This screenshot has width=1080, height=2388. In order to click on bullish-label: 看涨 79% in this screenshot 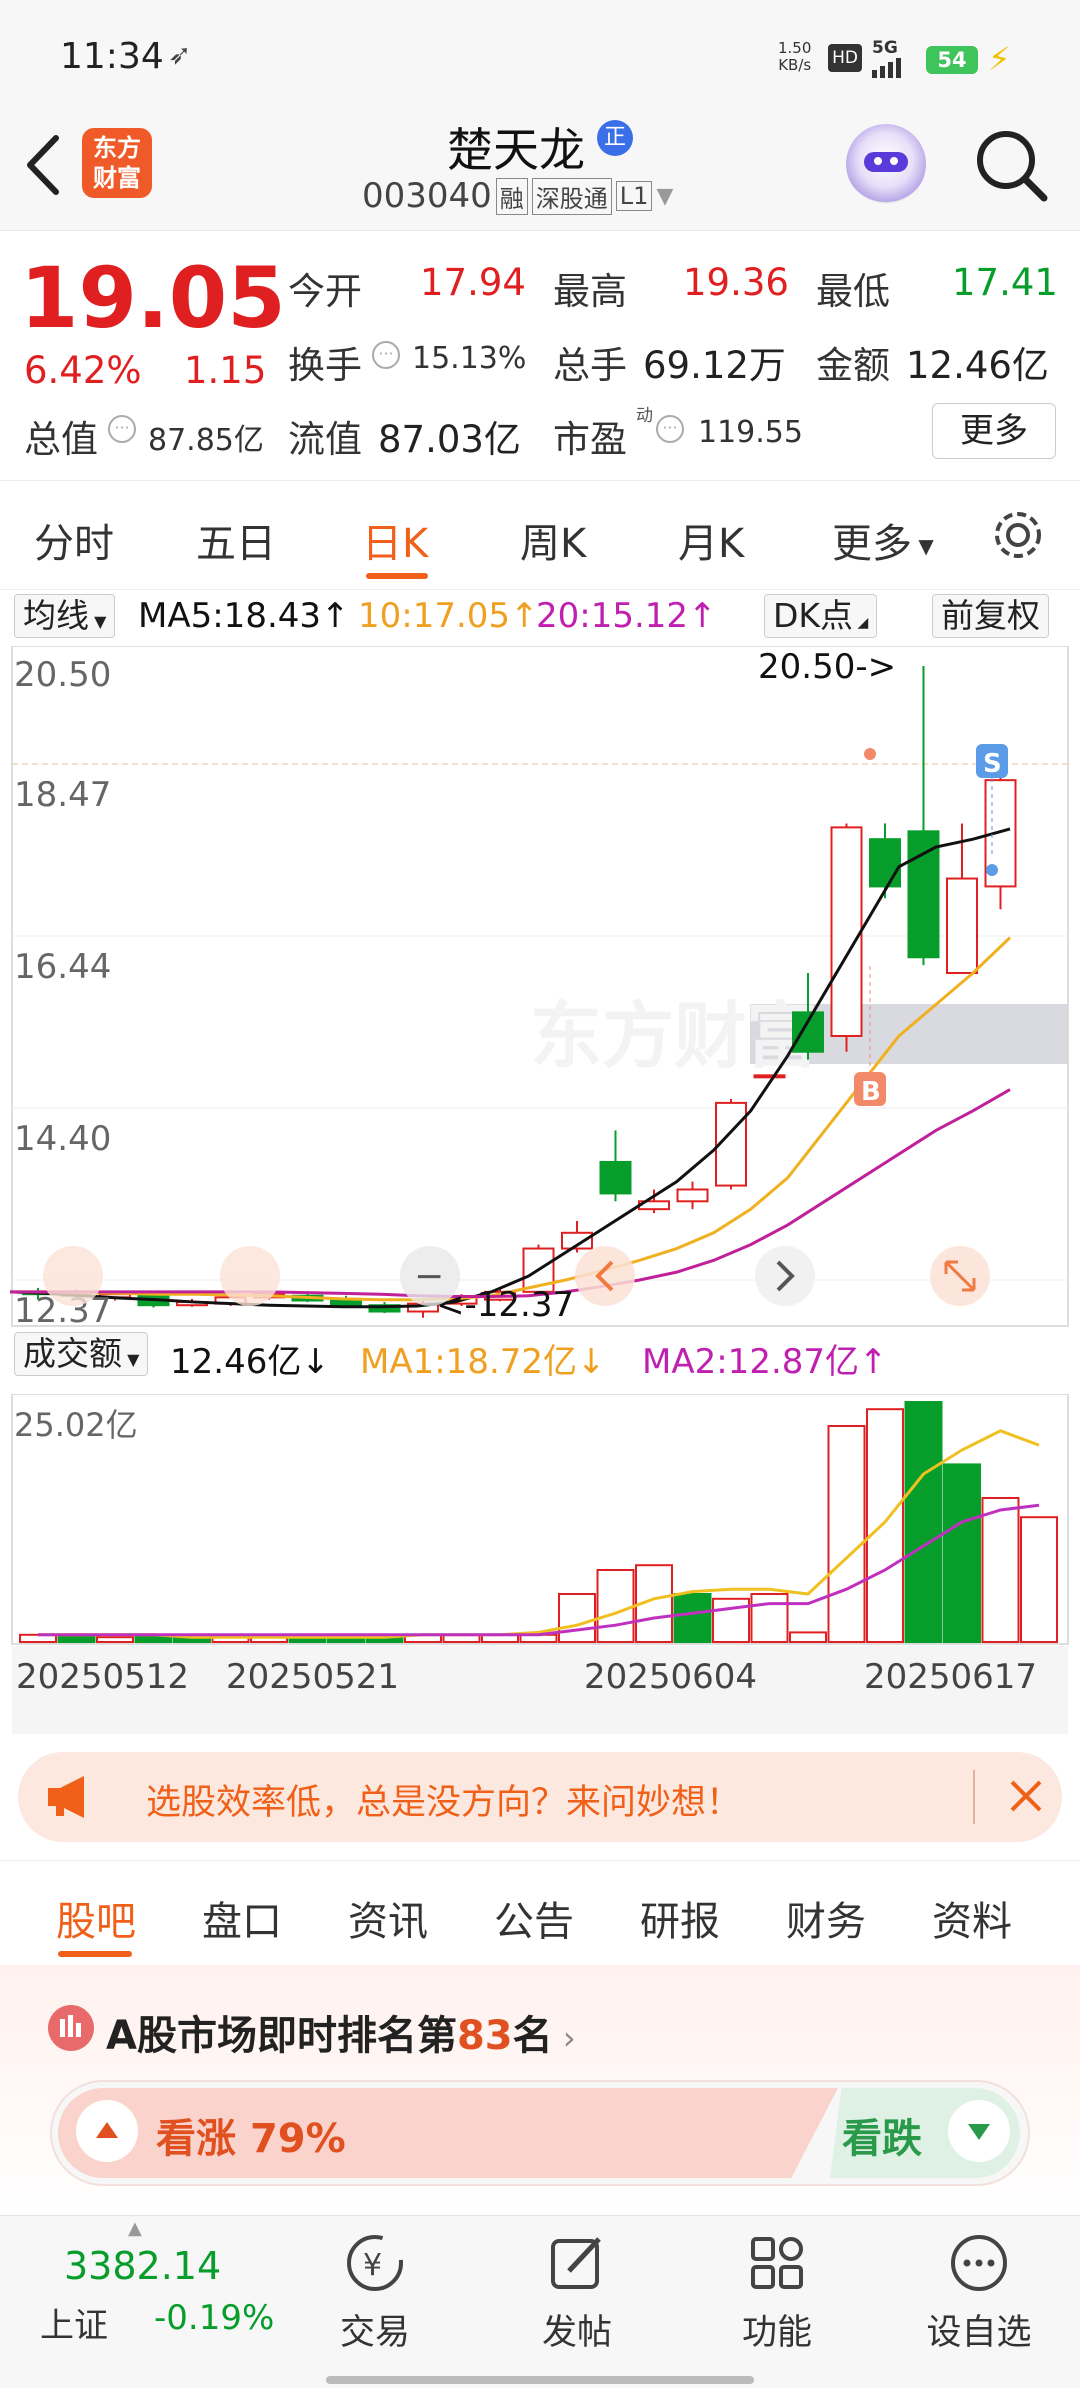, I will do `click(251, 2139)`.